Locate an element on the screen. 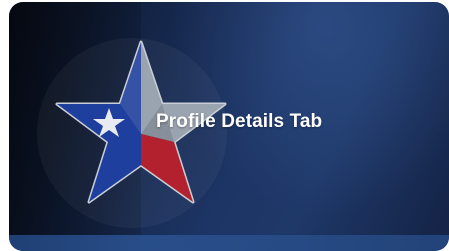 Image resolution: width=449 pixels, height=251 pixels. card-bottom-band is located at coordinates (229, 243).